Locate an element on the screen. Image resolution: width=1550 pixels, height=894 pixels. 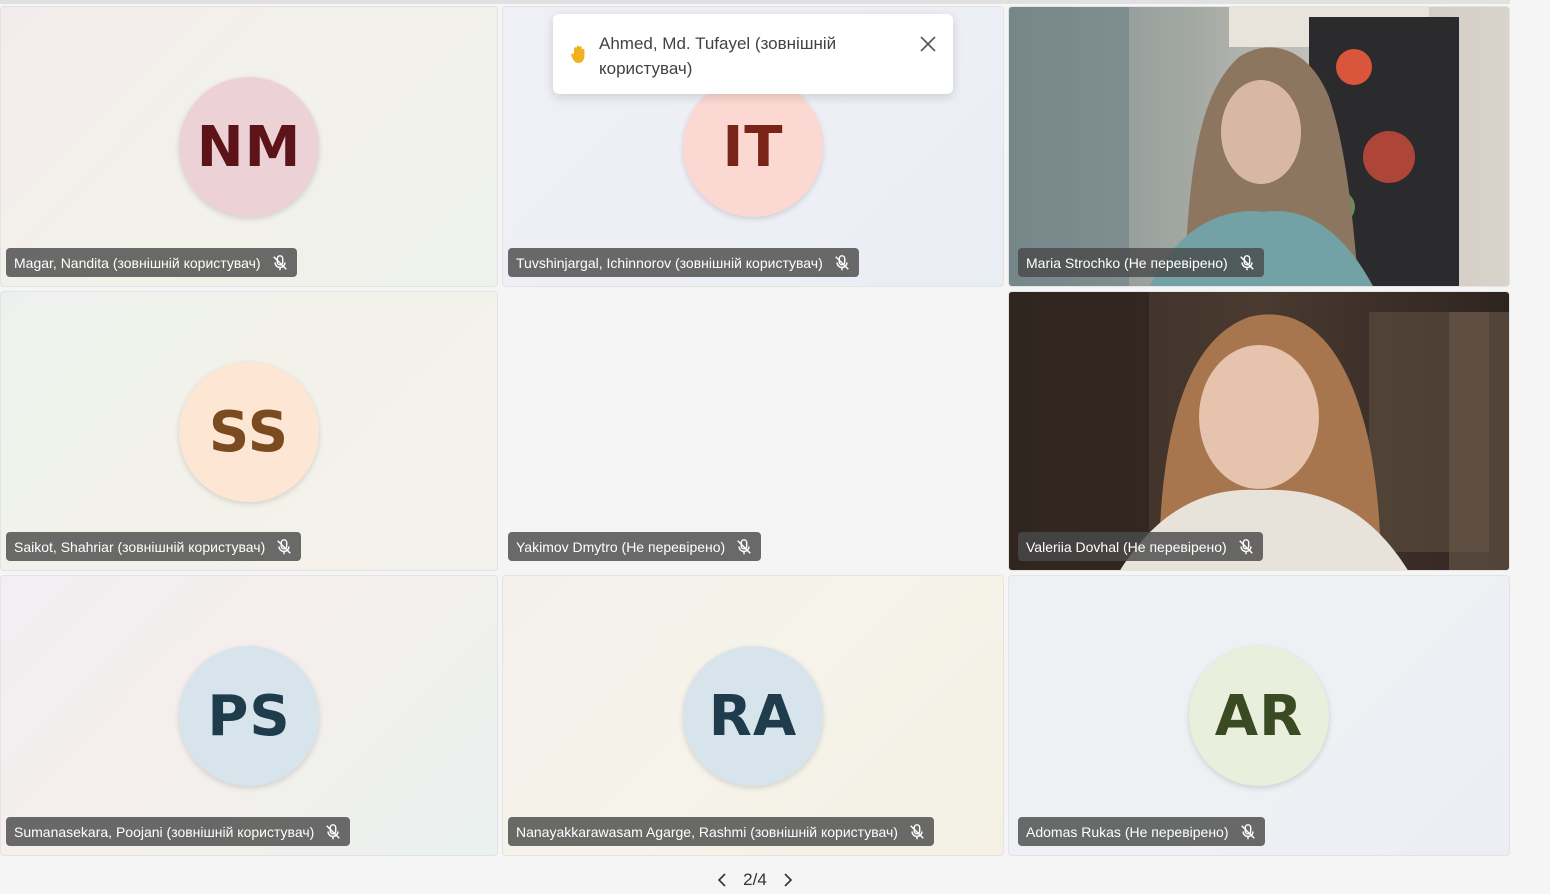
participant-video-tile: Maria Strochko (Не перевірено) is located at coordinates (1259, 146).